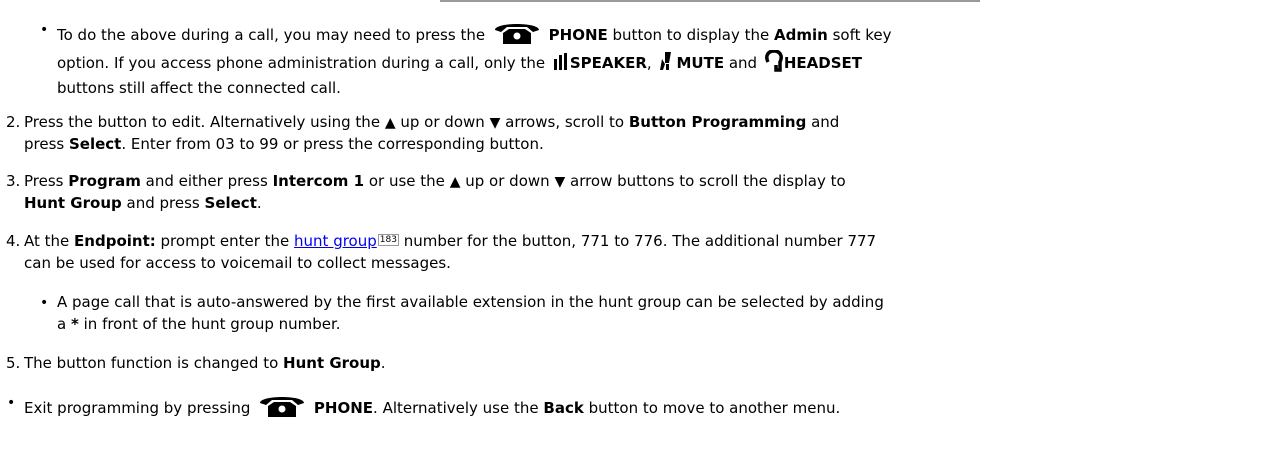 The height and width of the screenshot is (466, 1262). I want to click on paragraph-line: Hunt Group and press Select., so click(143, 203).